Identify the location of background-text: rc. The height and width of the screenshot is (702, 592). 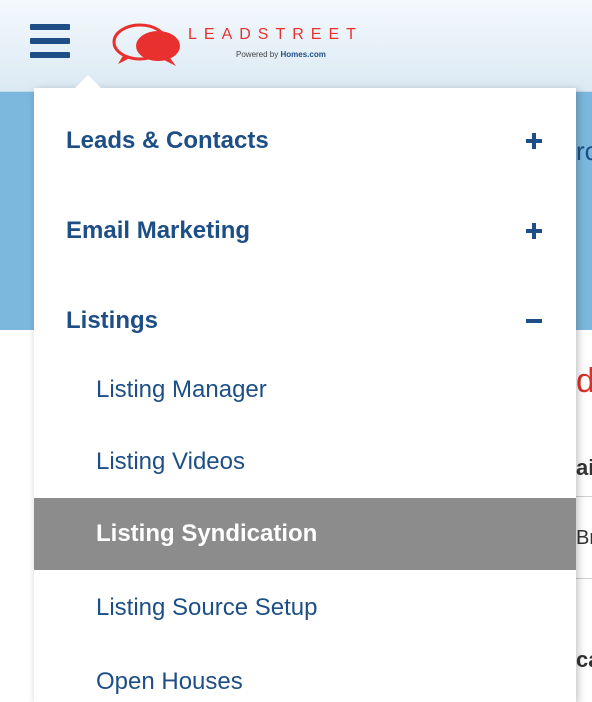
(584, 151).